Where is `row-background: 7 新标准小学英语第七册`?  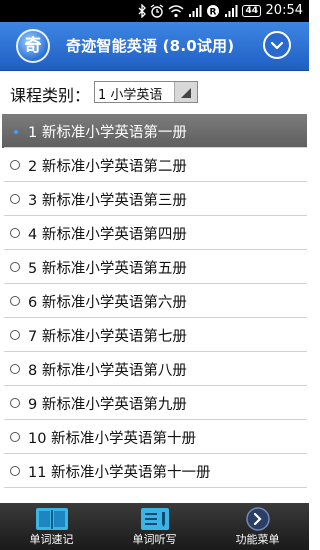
row-background: 7 新标准小学英语第七册 is located at coordinates (154, 335).